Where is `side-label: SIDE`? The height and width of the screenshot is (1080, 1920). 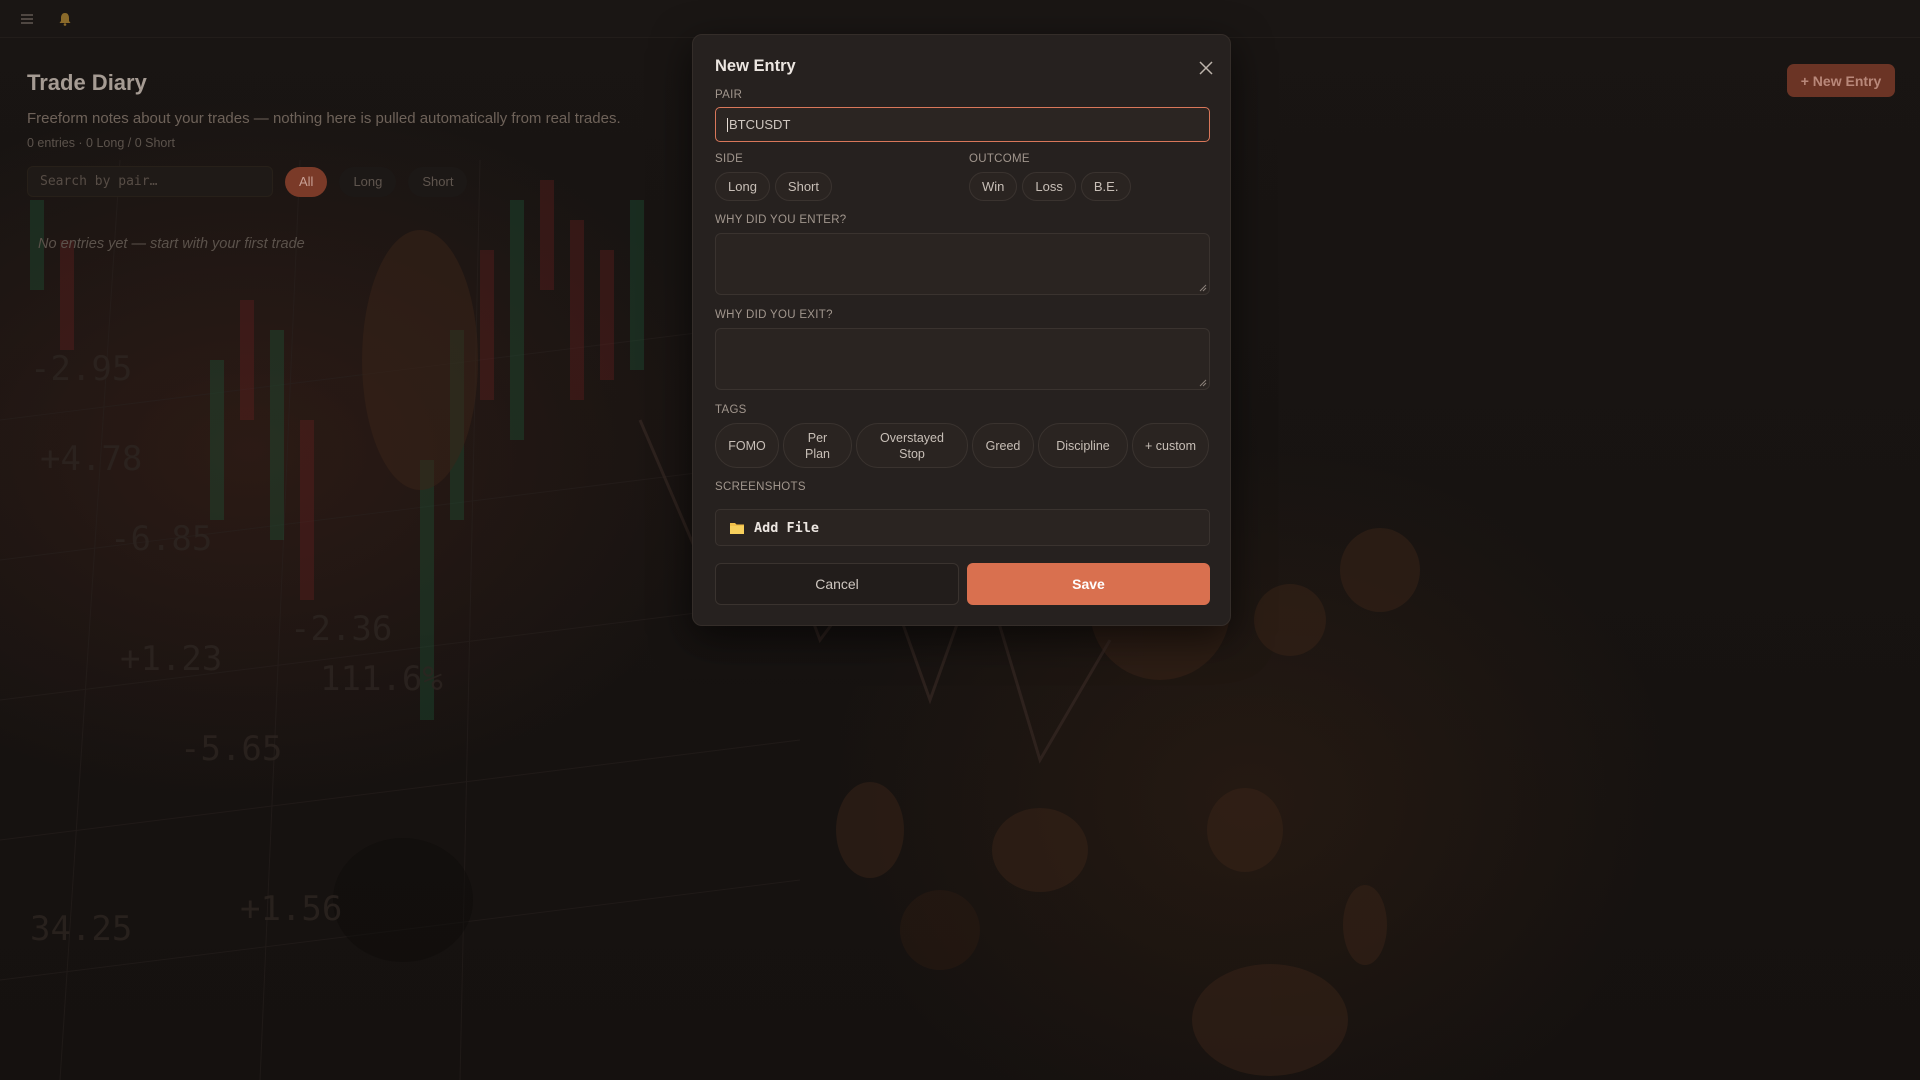 side-label: SIDE is located at coordinates (729, 159).